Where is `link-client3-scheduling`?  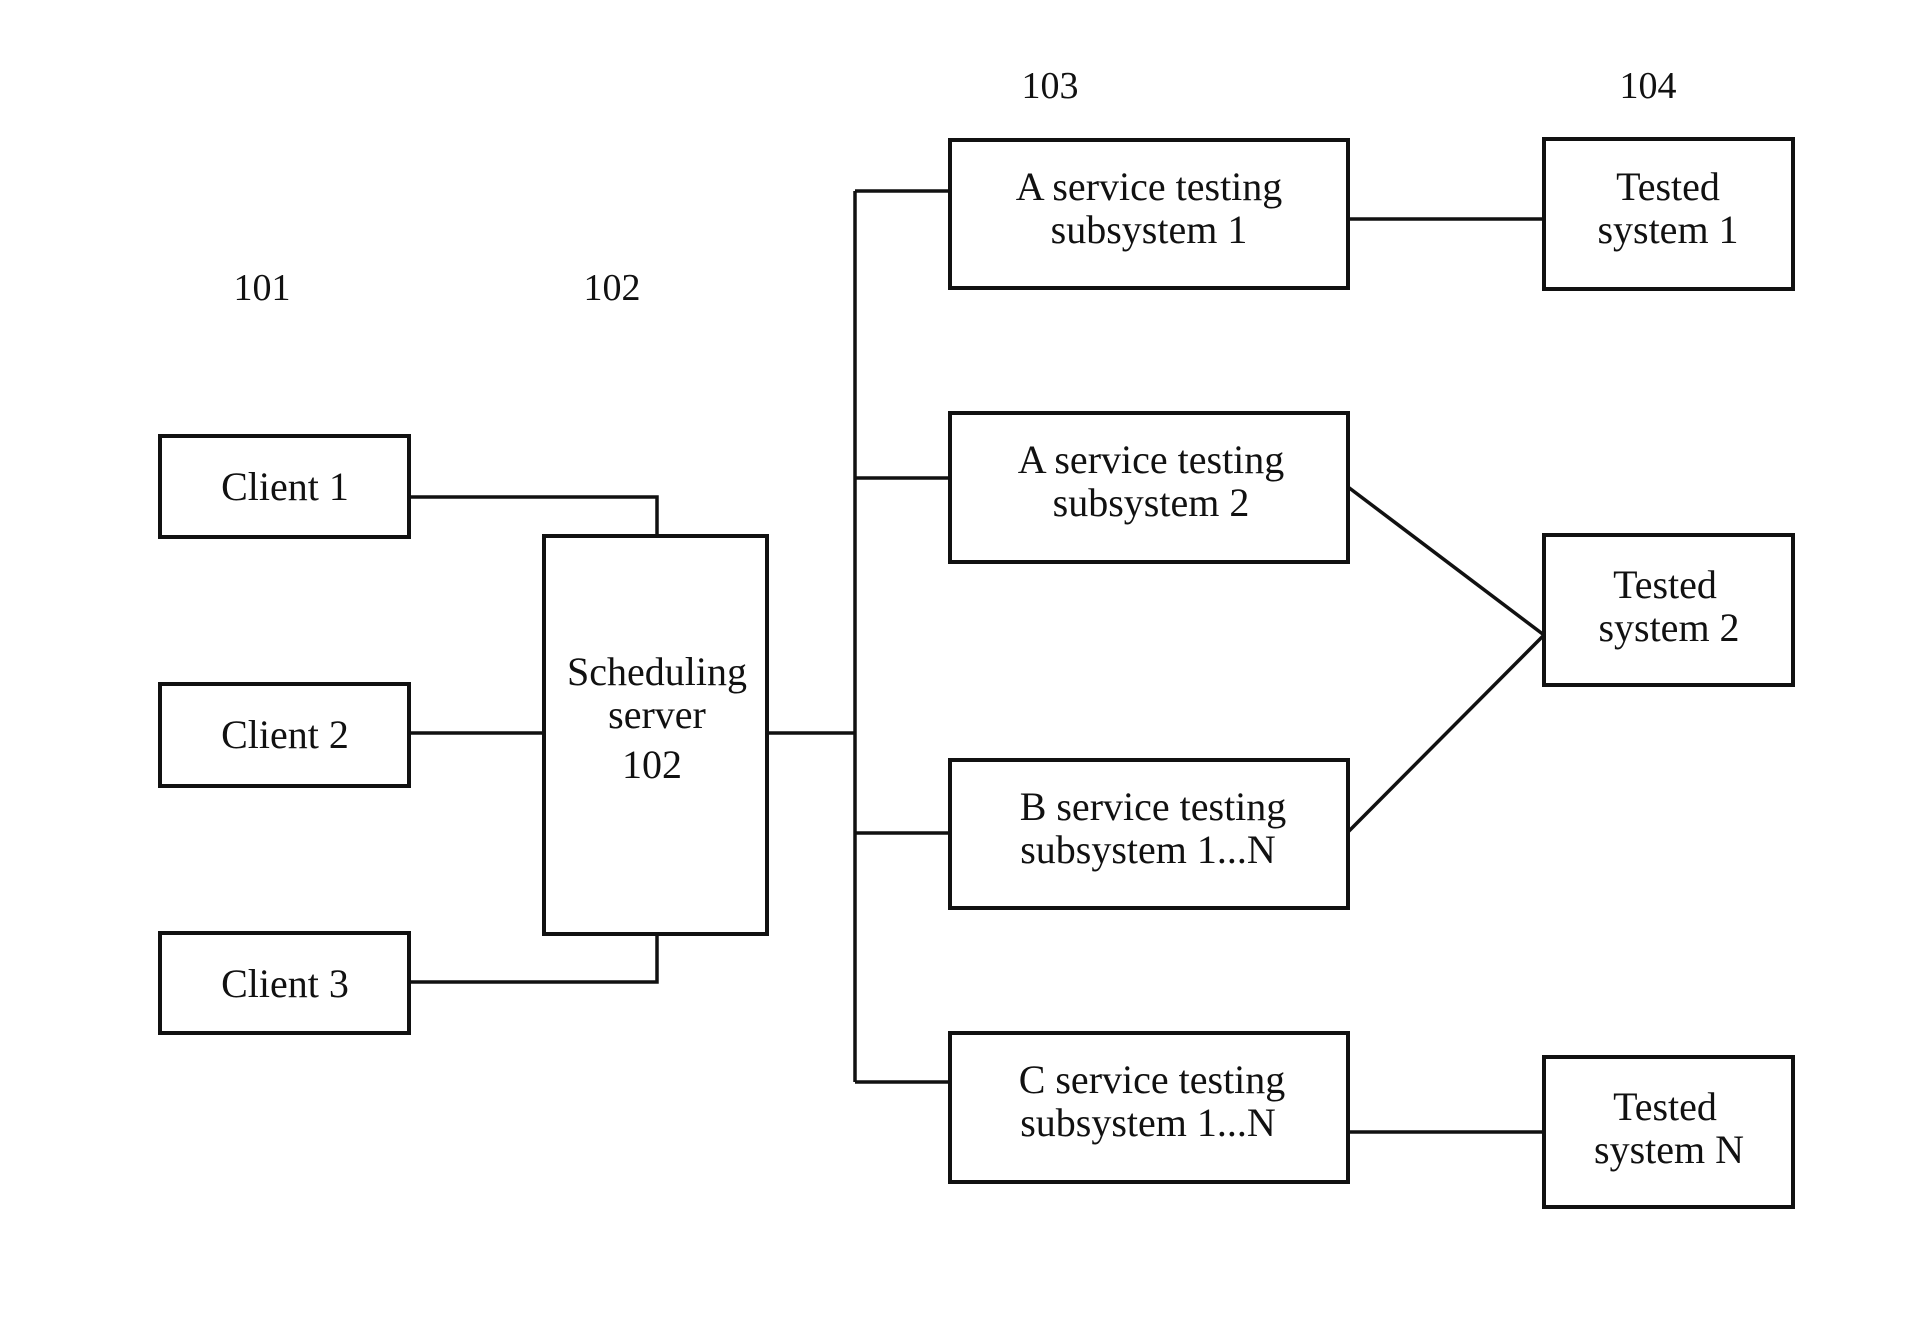
link-client3-scheduling is located at coordinates (534, 959).